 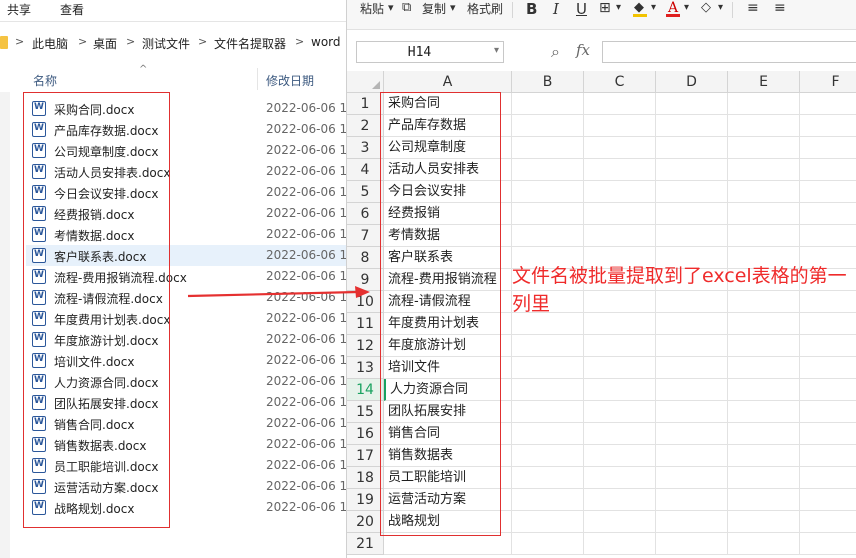 I want to click on cell-d13, so click(x=692, y=368).